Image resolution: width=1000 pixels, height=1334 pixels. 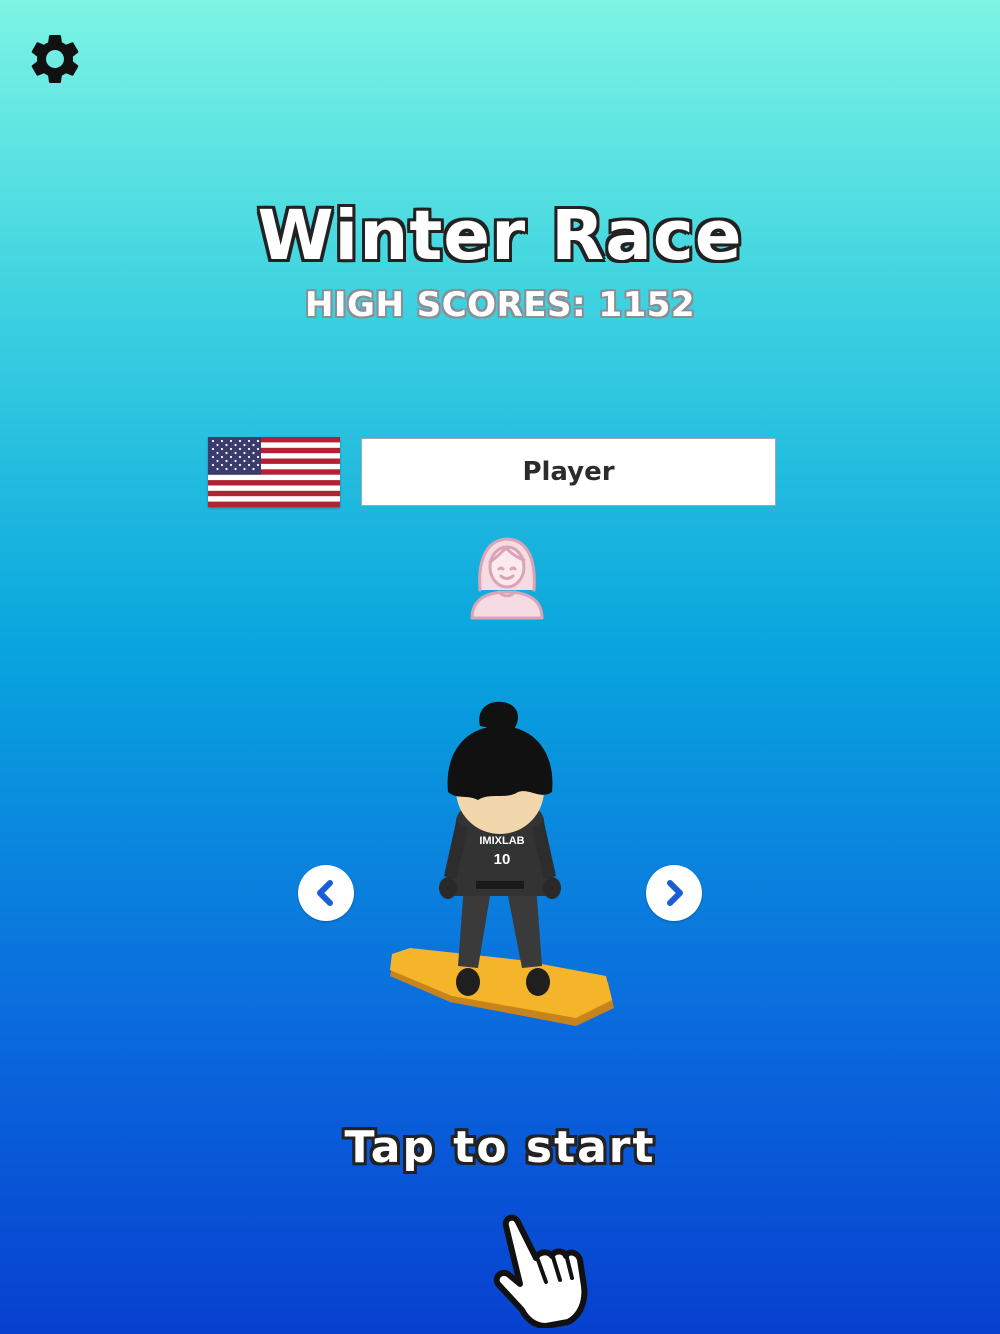 I want to click on tap-to-start-label: Tap to start, so click(x=500, y=1147).